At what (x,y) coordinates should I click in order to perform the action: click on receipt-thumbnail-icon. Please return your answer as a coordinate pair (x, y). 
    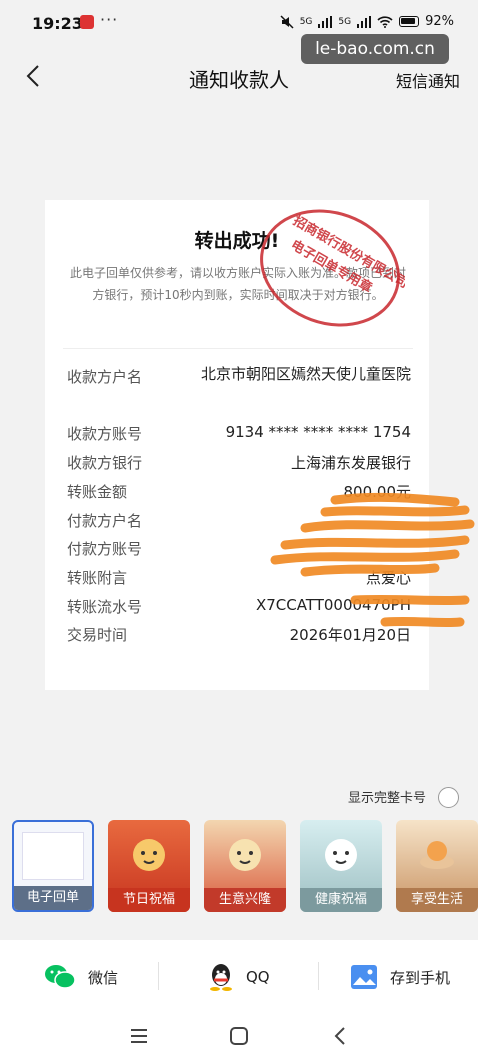
    Looking at the image, I should click on (53, 856).